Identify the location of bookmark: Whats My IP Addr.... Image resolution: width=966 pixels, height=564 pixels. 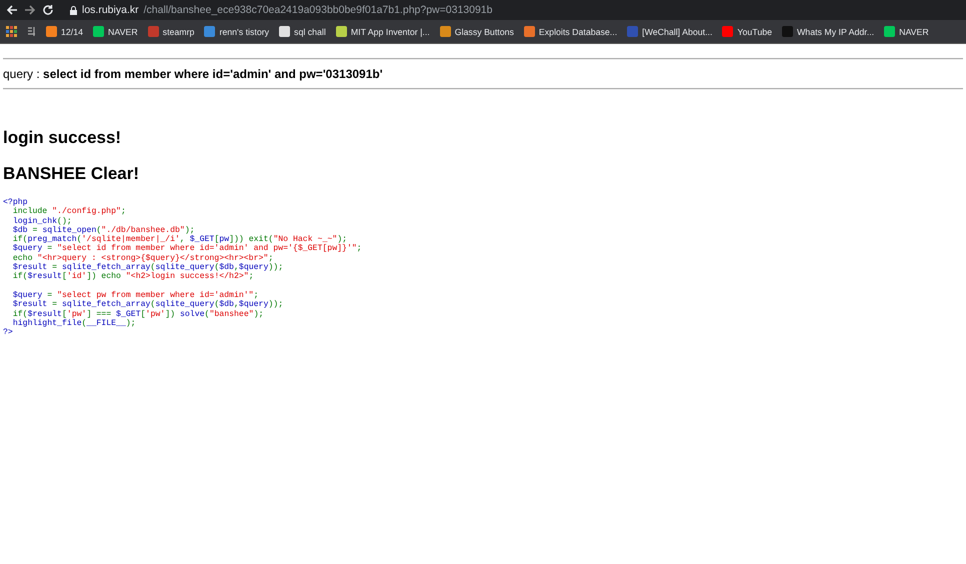
(828, 31).